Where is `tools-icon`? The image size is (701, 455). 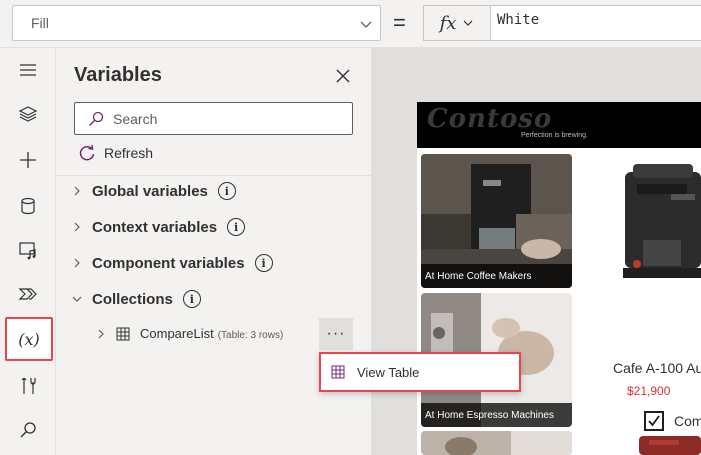 tools-icon is located at coordinates (28, 386).